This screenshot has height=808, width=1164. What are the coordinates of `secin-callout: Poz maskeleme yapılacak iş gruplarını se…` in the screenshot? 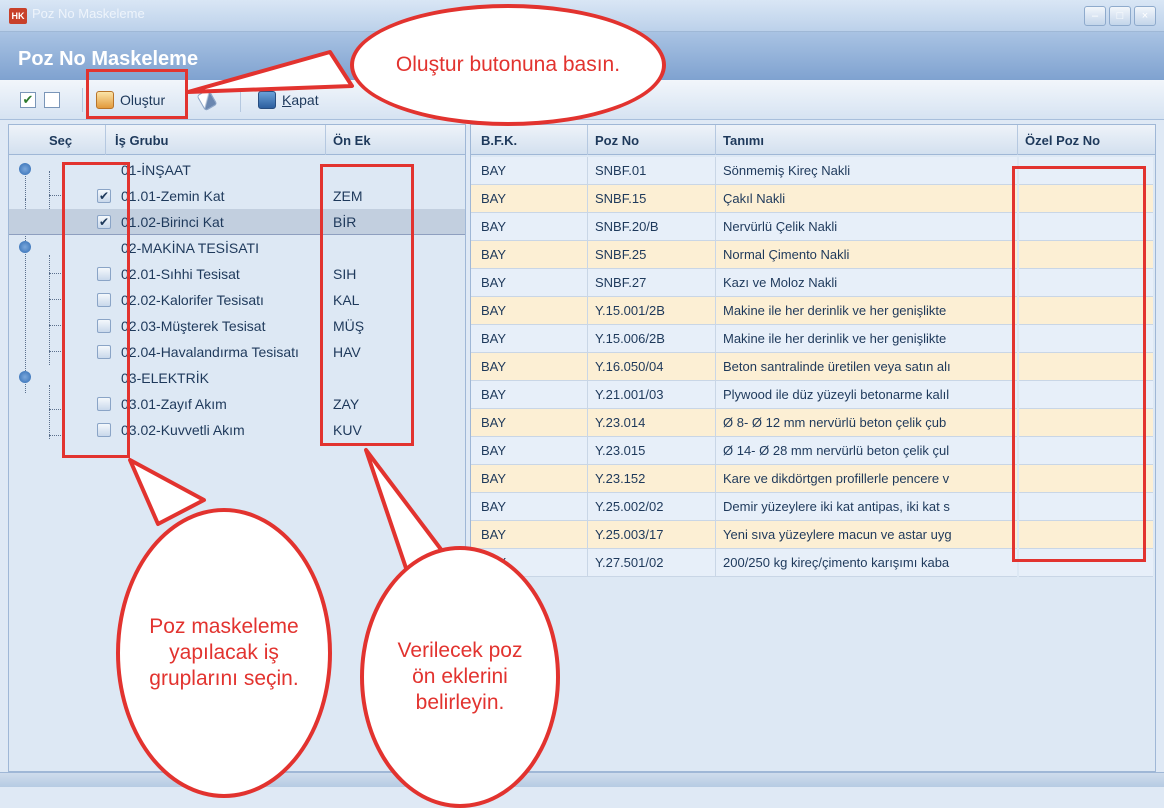 It's located at (224, 653).